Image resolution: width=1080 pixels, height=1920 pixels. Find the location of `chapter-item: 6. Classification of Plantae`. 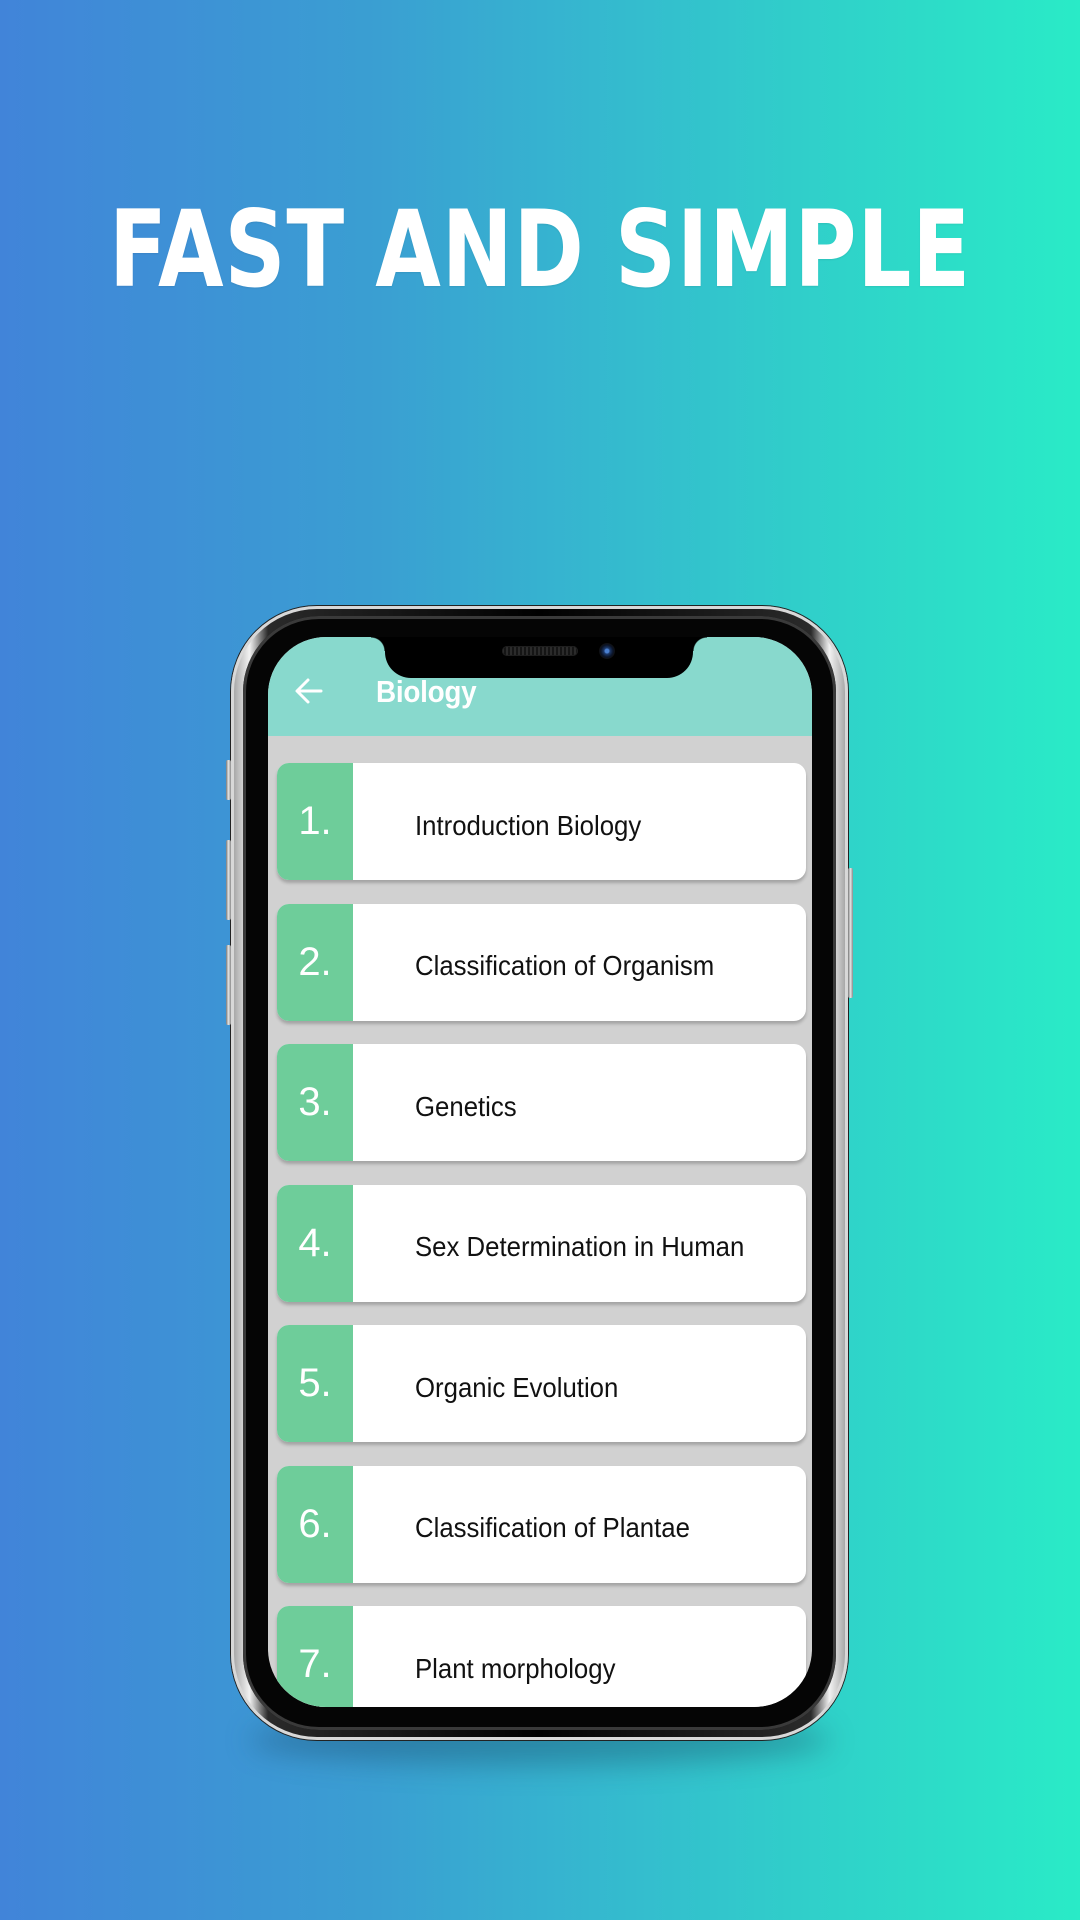

chapter-item: 6. Classification of Plantae is located at coordinates (541, 1524).